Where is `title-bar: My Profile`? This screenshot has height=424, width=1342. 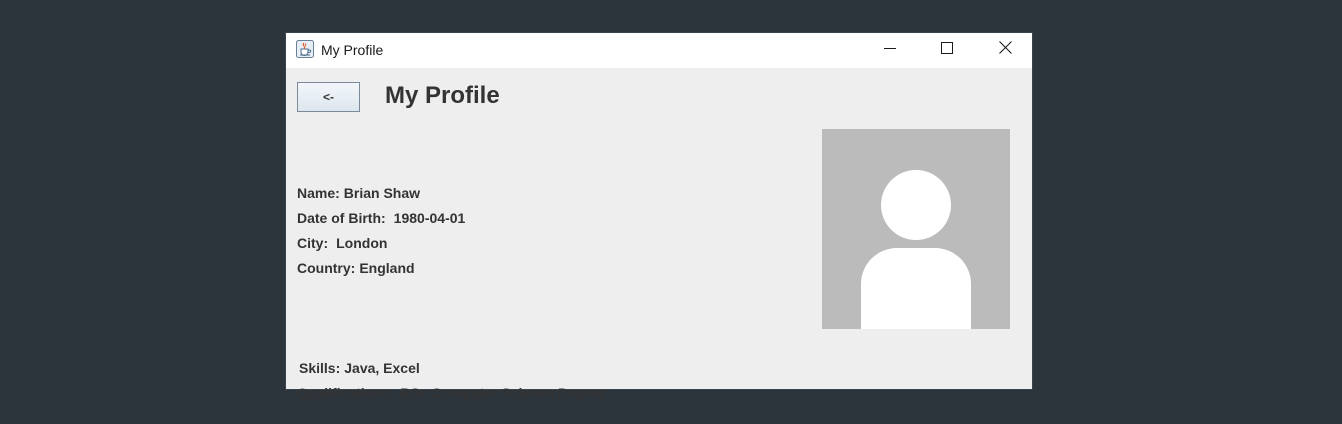
title-bar: My Profile is located at coordinates (659, 50).